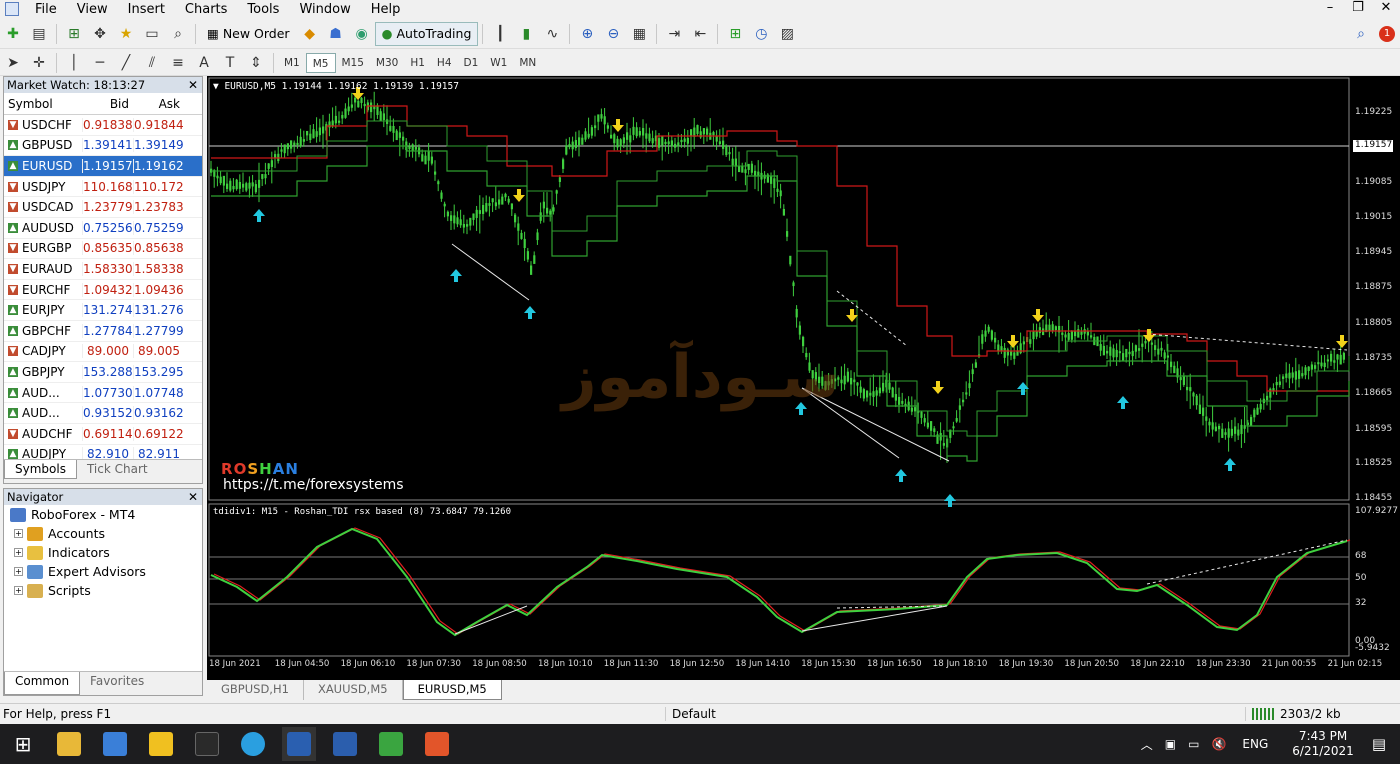 This screenshot has width=1400, height=764. I want to click on action-center-icon: ▤, so click(1379, 744).